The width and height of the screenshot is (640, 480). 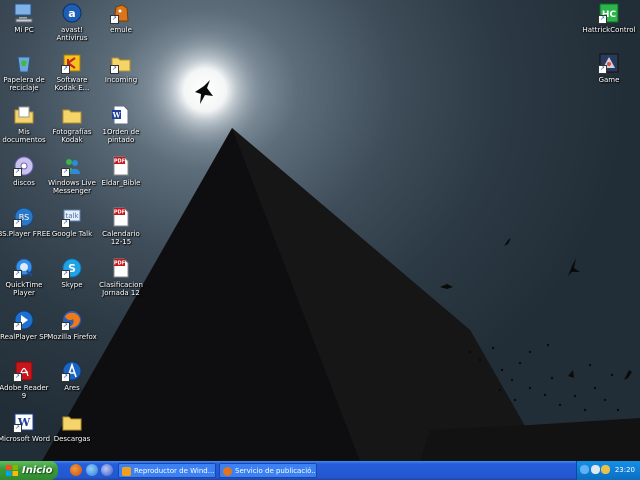 I want to click on start-label: Inicio, so click(x=37, y=470).